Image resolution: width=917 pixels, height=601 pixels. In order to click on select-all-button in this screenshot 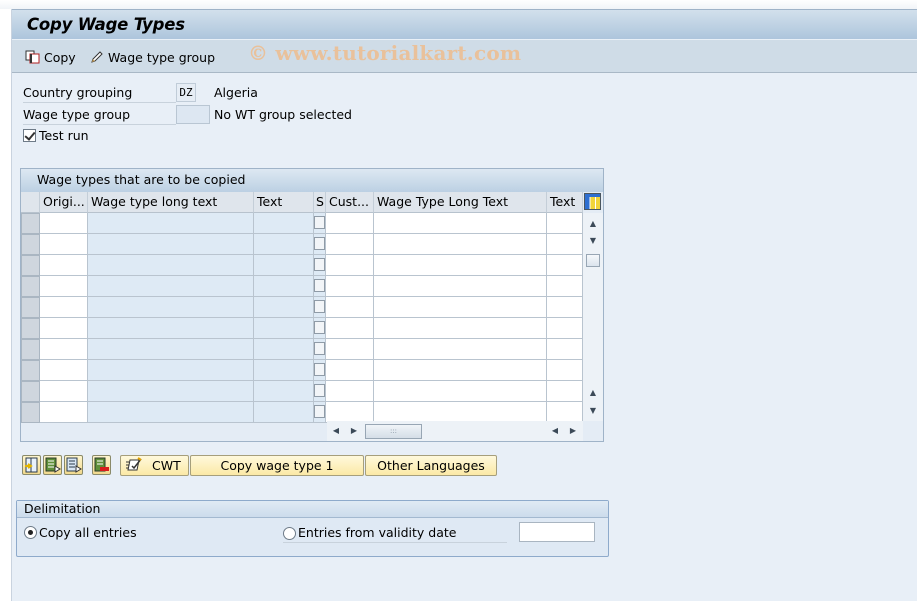, I will do `click(31, 465)`.